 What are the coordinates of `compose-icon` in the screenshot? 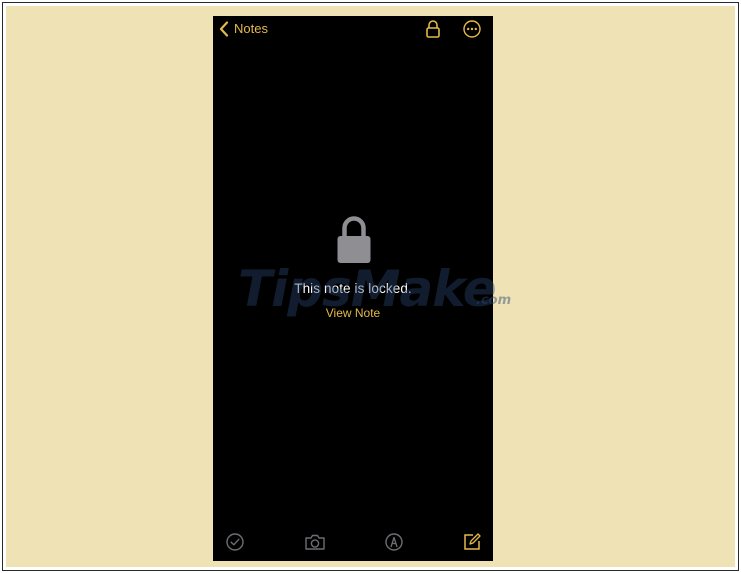 It's located at (473, 542).